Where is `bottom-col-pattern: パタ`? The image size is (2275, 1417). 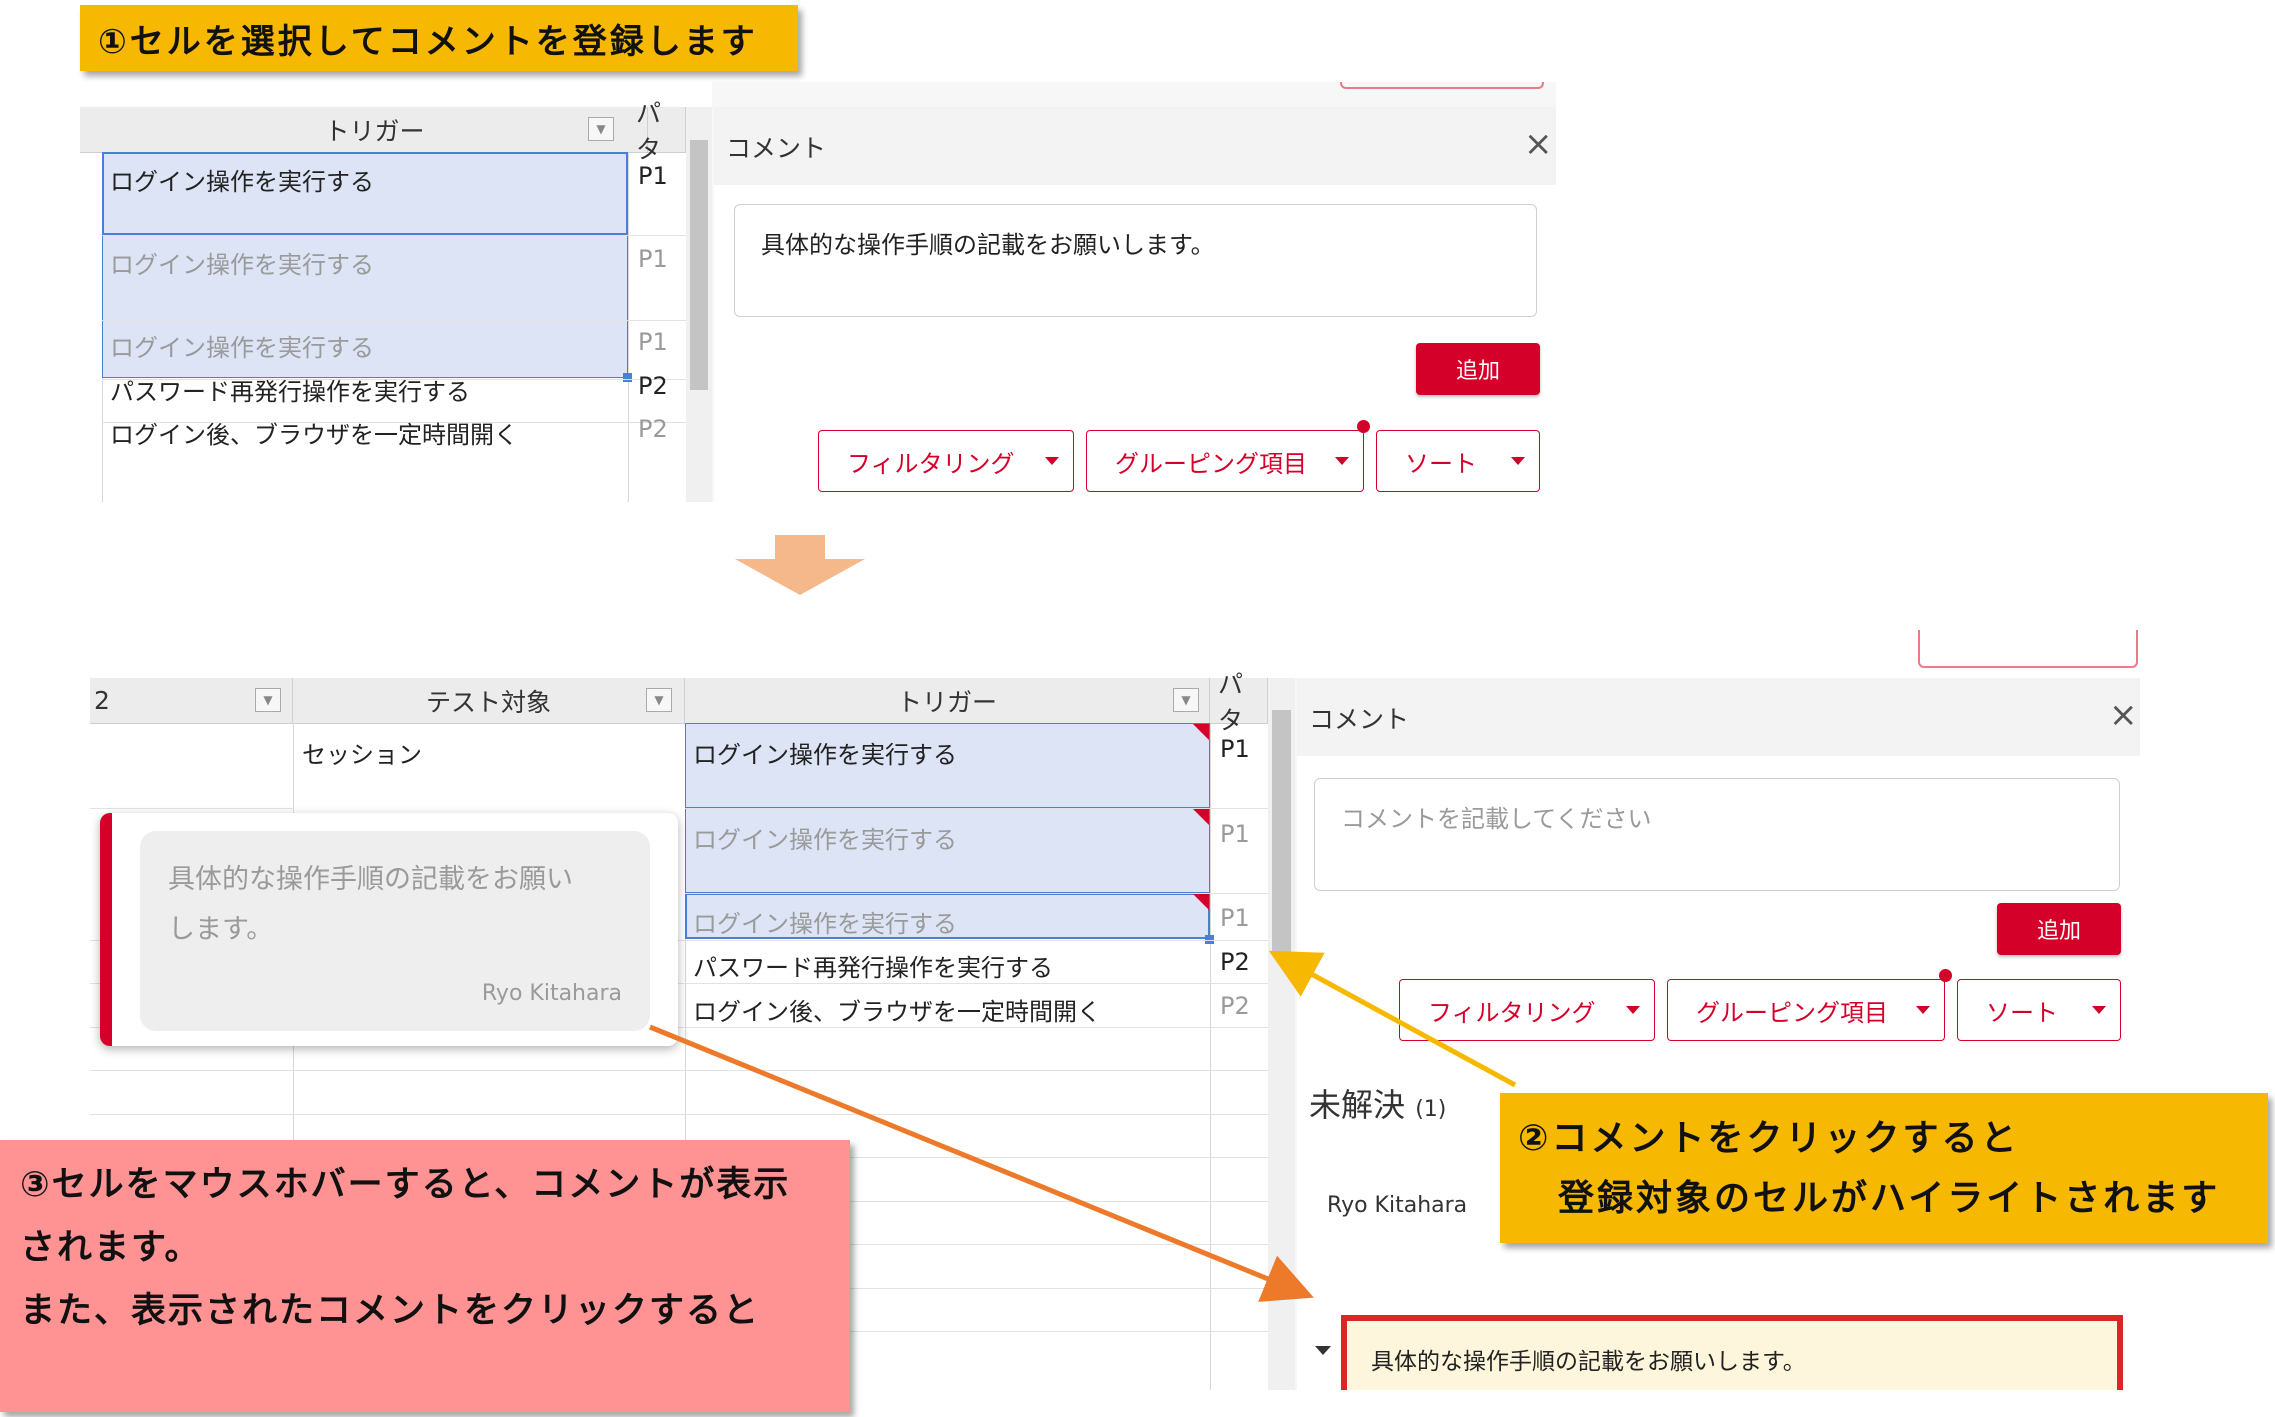 bottom-col-pattern: パタ is located at coordinates (1239, 702).